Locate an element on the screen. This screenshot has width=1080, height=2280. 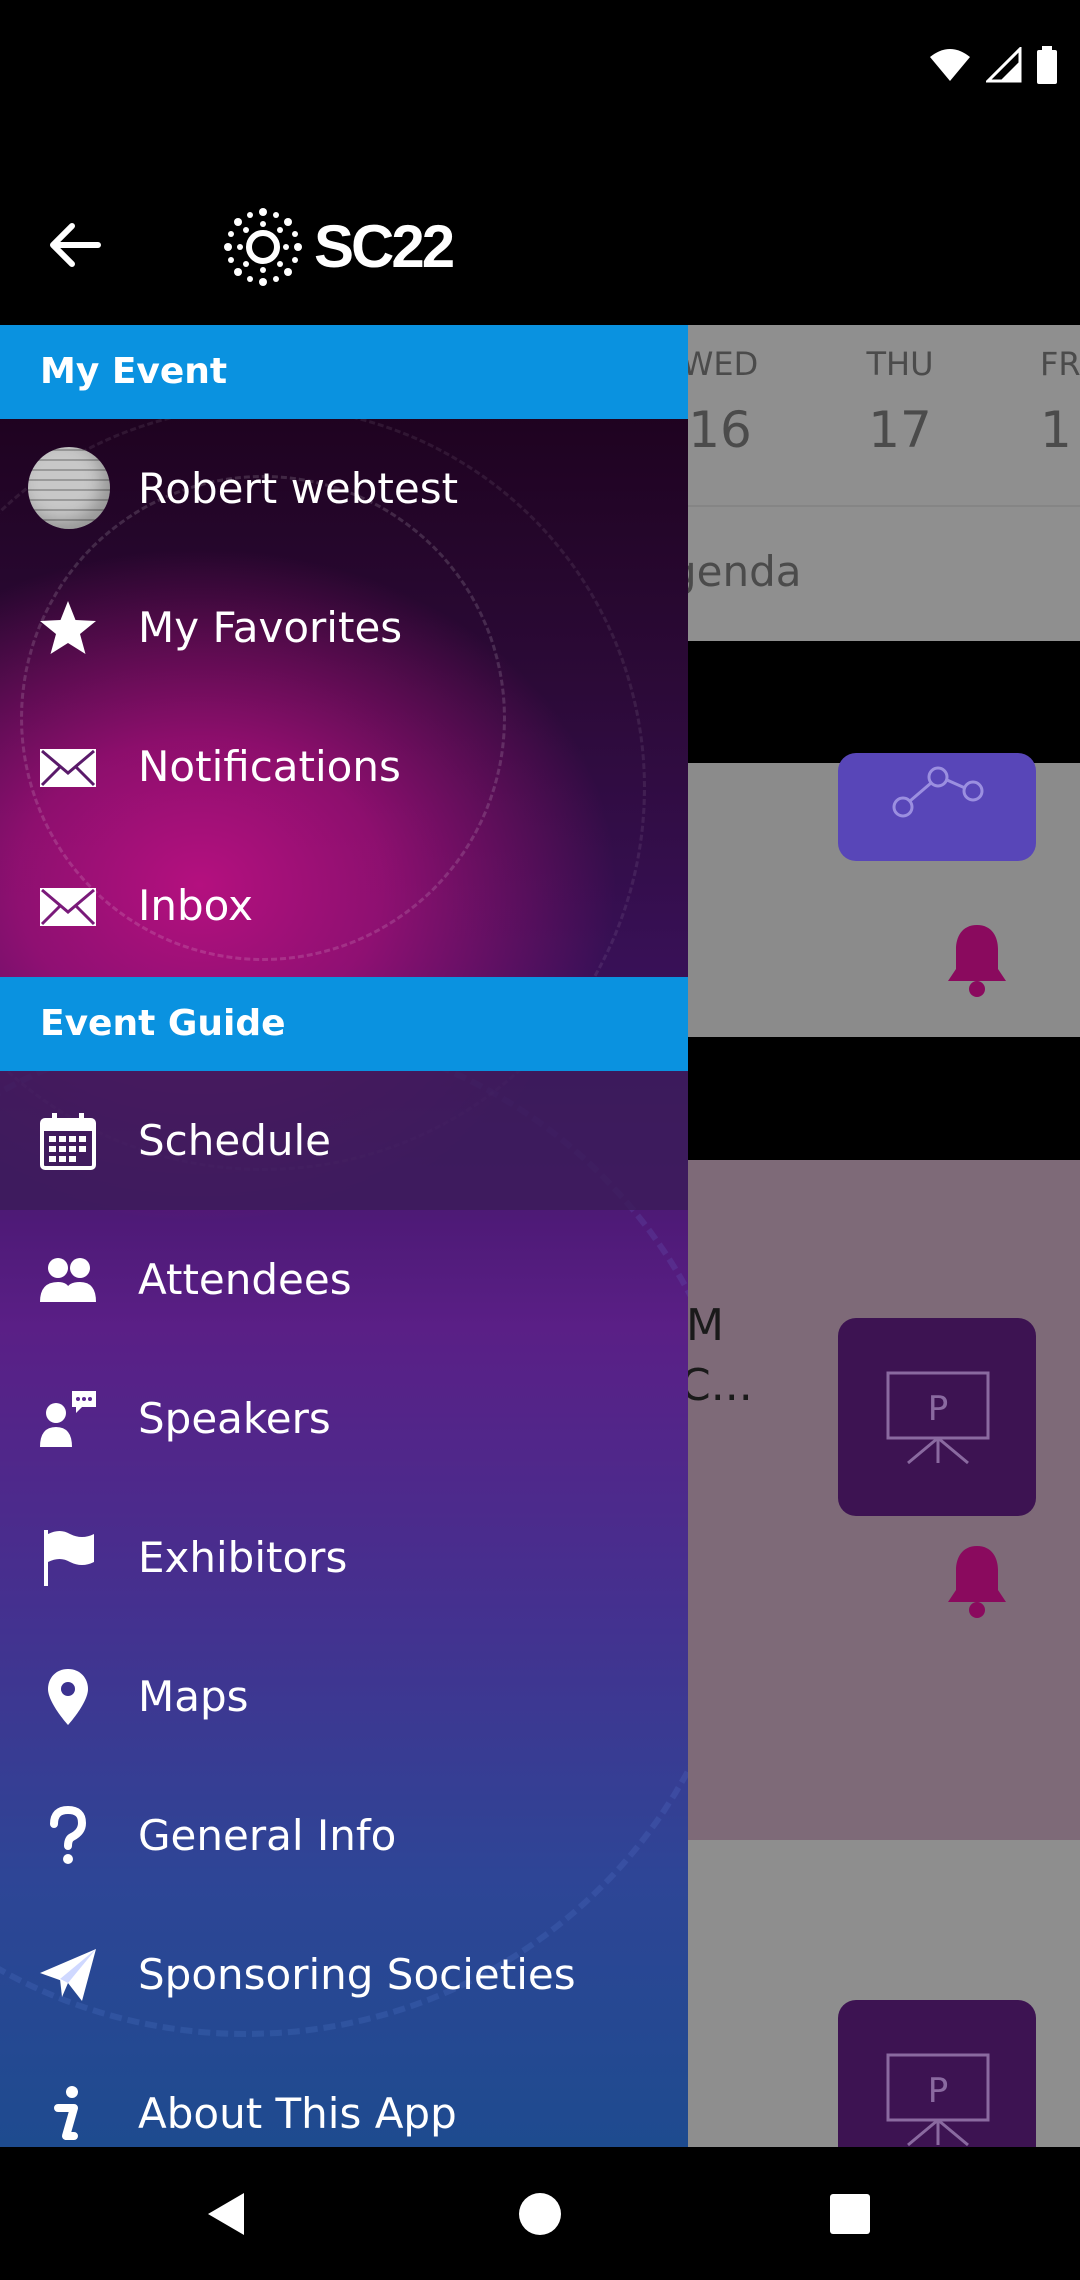
menu-item-label: Robert webtest is located at coordinates (298, 488).